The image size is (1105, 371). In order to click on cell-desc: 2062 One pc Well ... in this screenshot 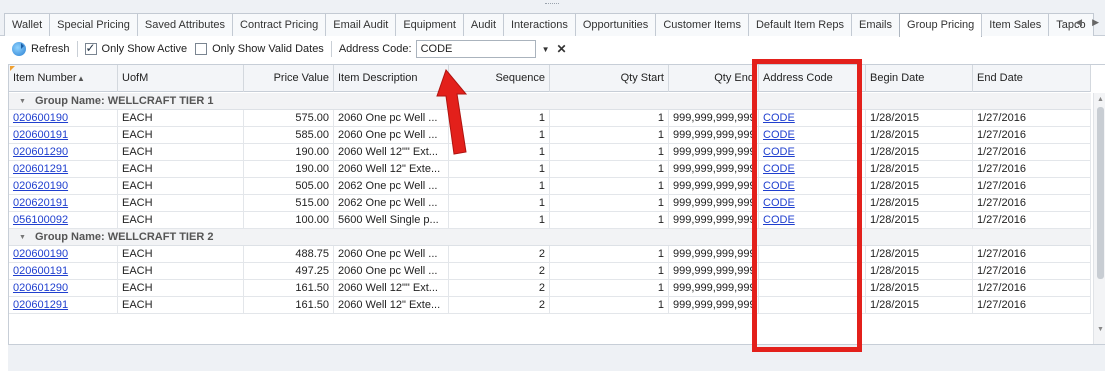, I will do `click(391, 186)`.